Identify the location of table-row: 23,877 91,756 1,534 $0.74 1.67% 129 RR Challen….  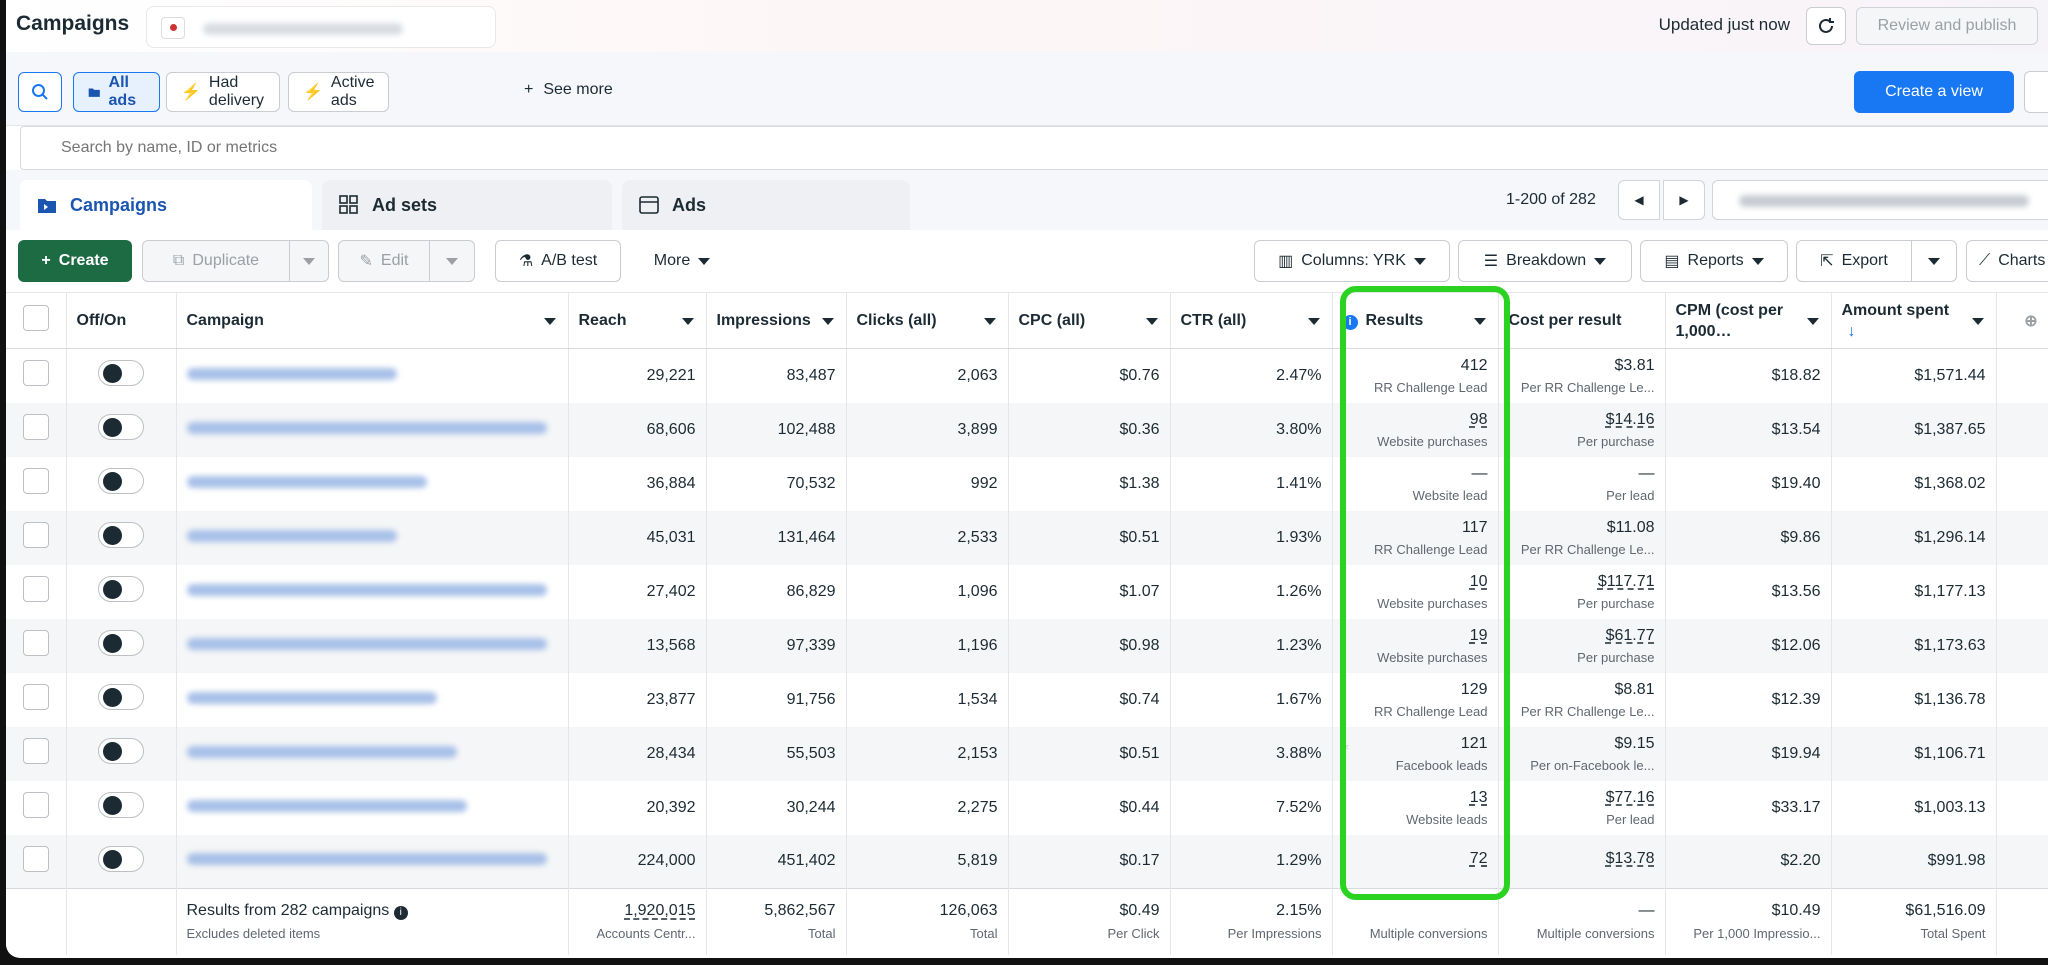
(1027, 699).